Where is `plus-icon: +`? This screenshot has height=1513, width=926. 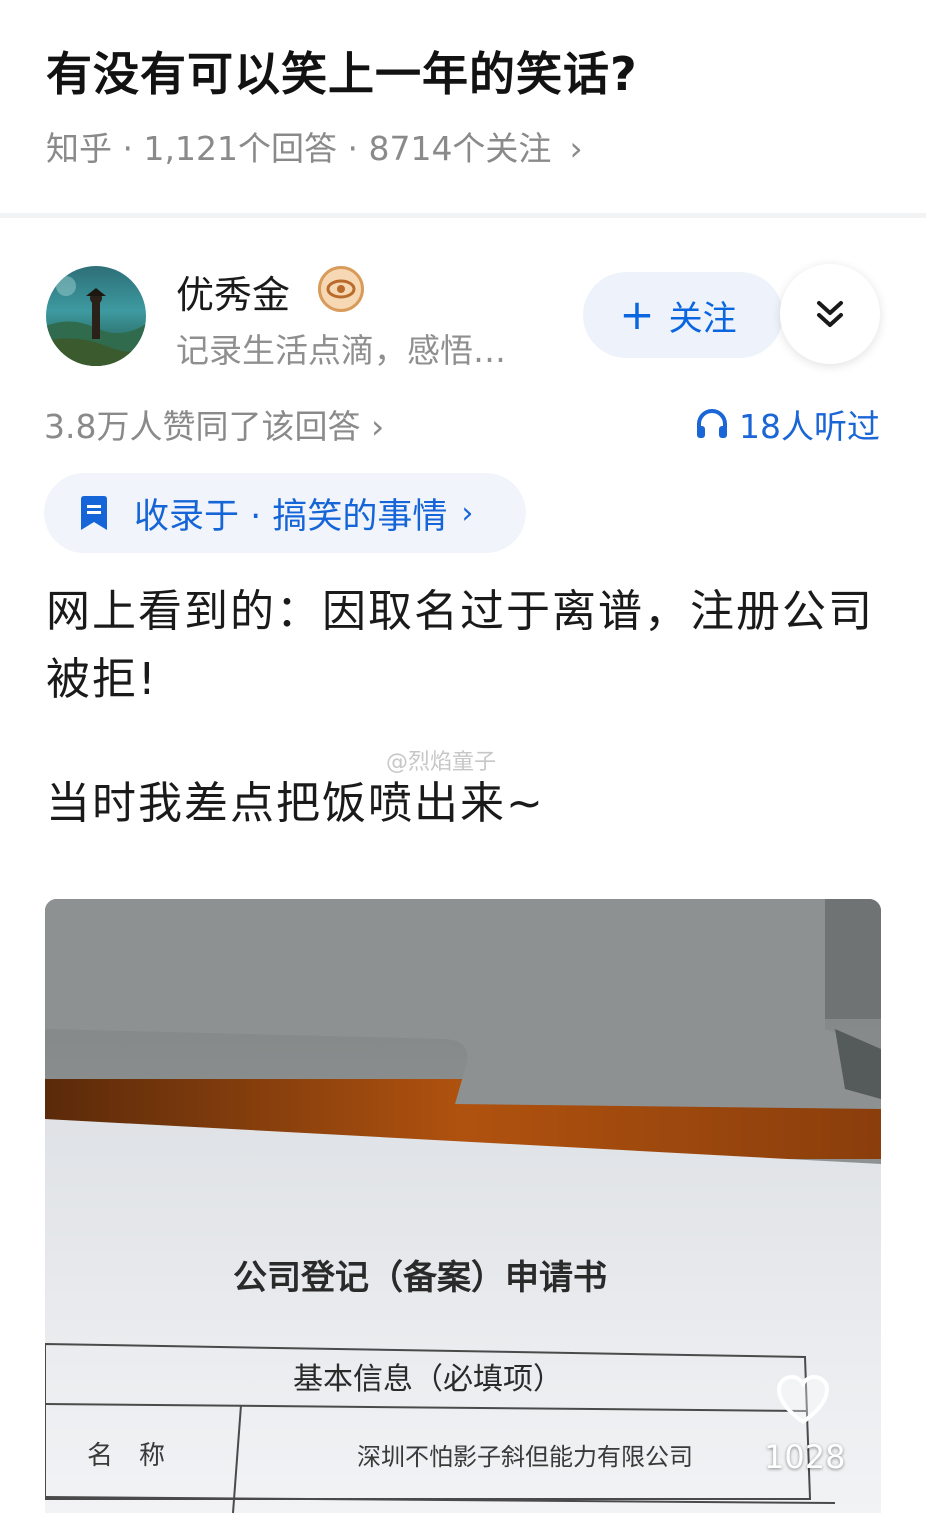
plus-icon: + is located at coordinates (637, 314).